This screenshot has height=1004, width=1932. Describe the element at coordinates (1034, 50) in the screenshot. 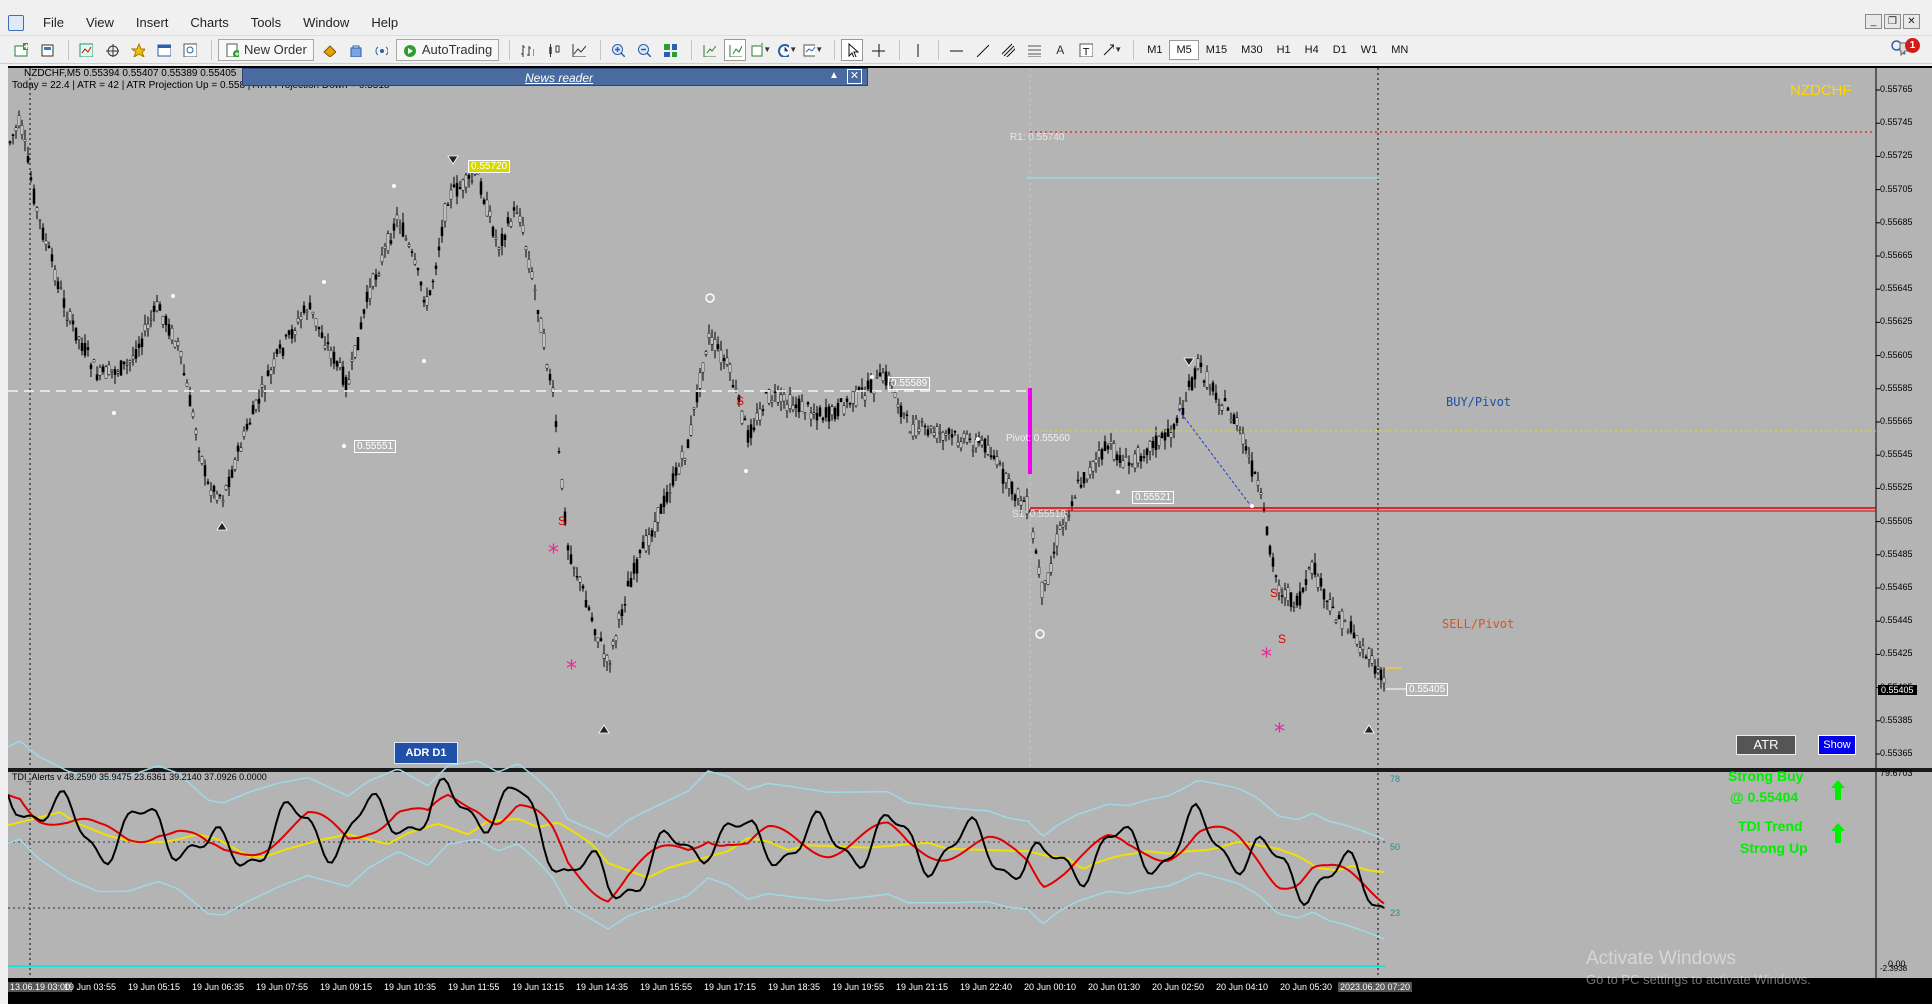

I see `fibonacci-button` at that location.